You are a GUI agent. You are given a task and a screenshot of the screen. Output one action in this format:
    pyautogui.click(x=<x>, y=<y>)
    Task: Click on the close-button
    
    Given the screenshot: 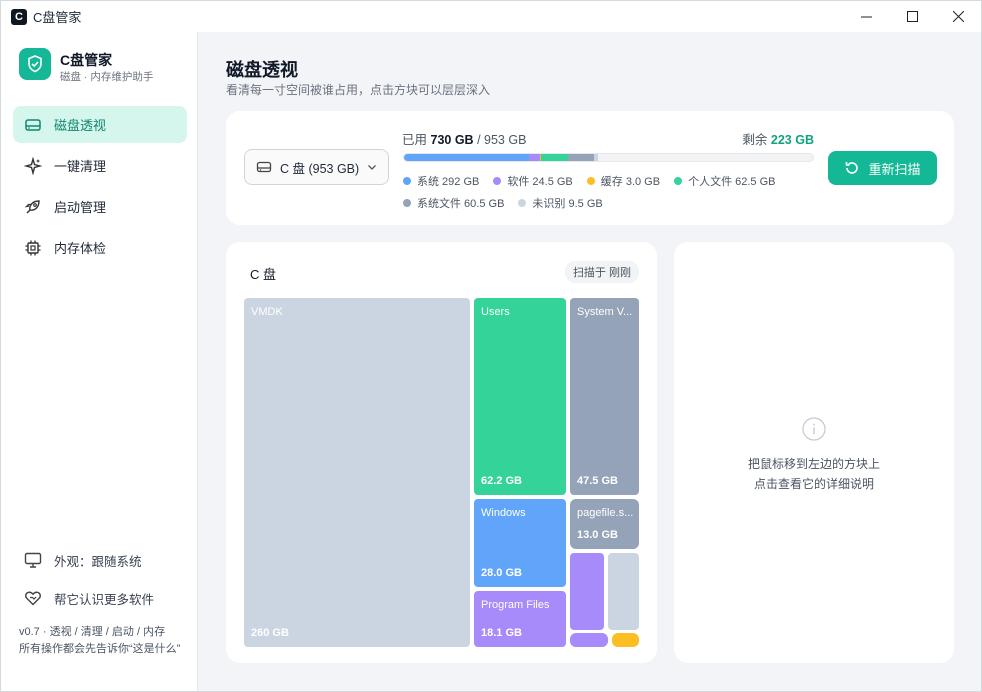 What is the action you would take?
    pyautogui.click(x=958, y=16)
    